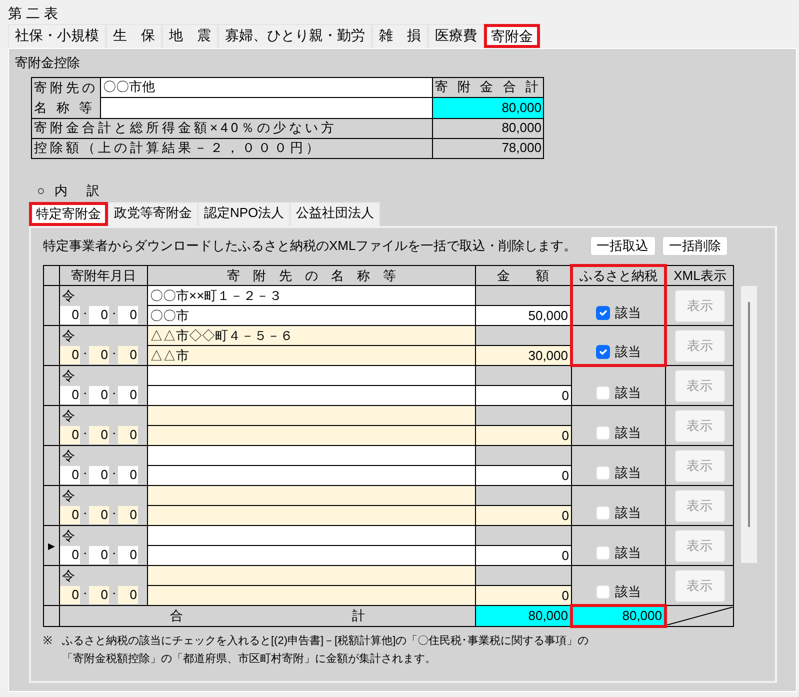 The height and width of the screenshot is (697, 799). Describe the element at coordinates (335, 214) in the screenshot. I see `tab: 公益社団法人` at that location.